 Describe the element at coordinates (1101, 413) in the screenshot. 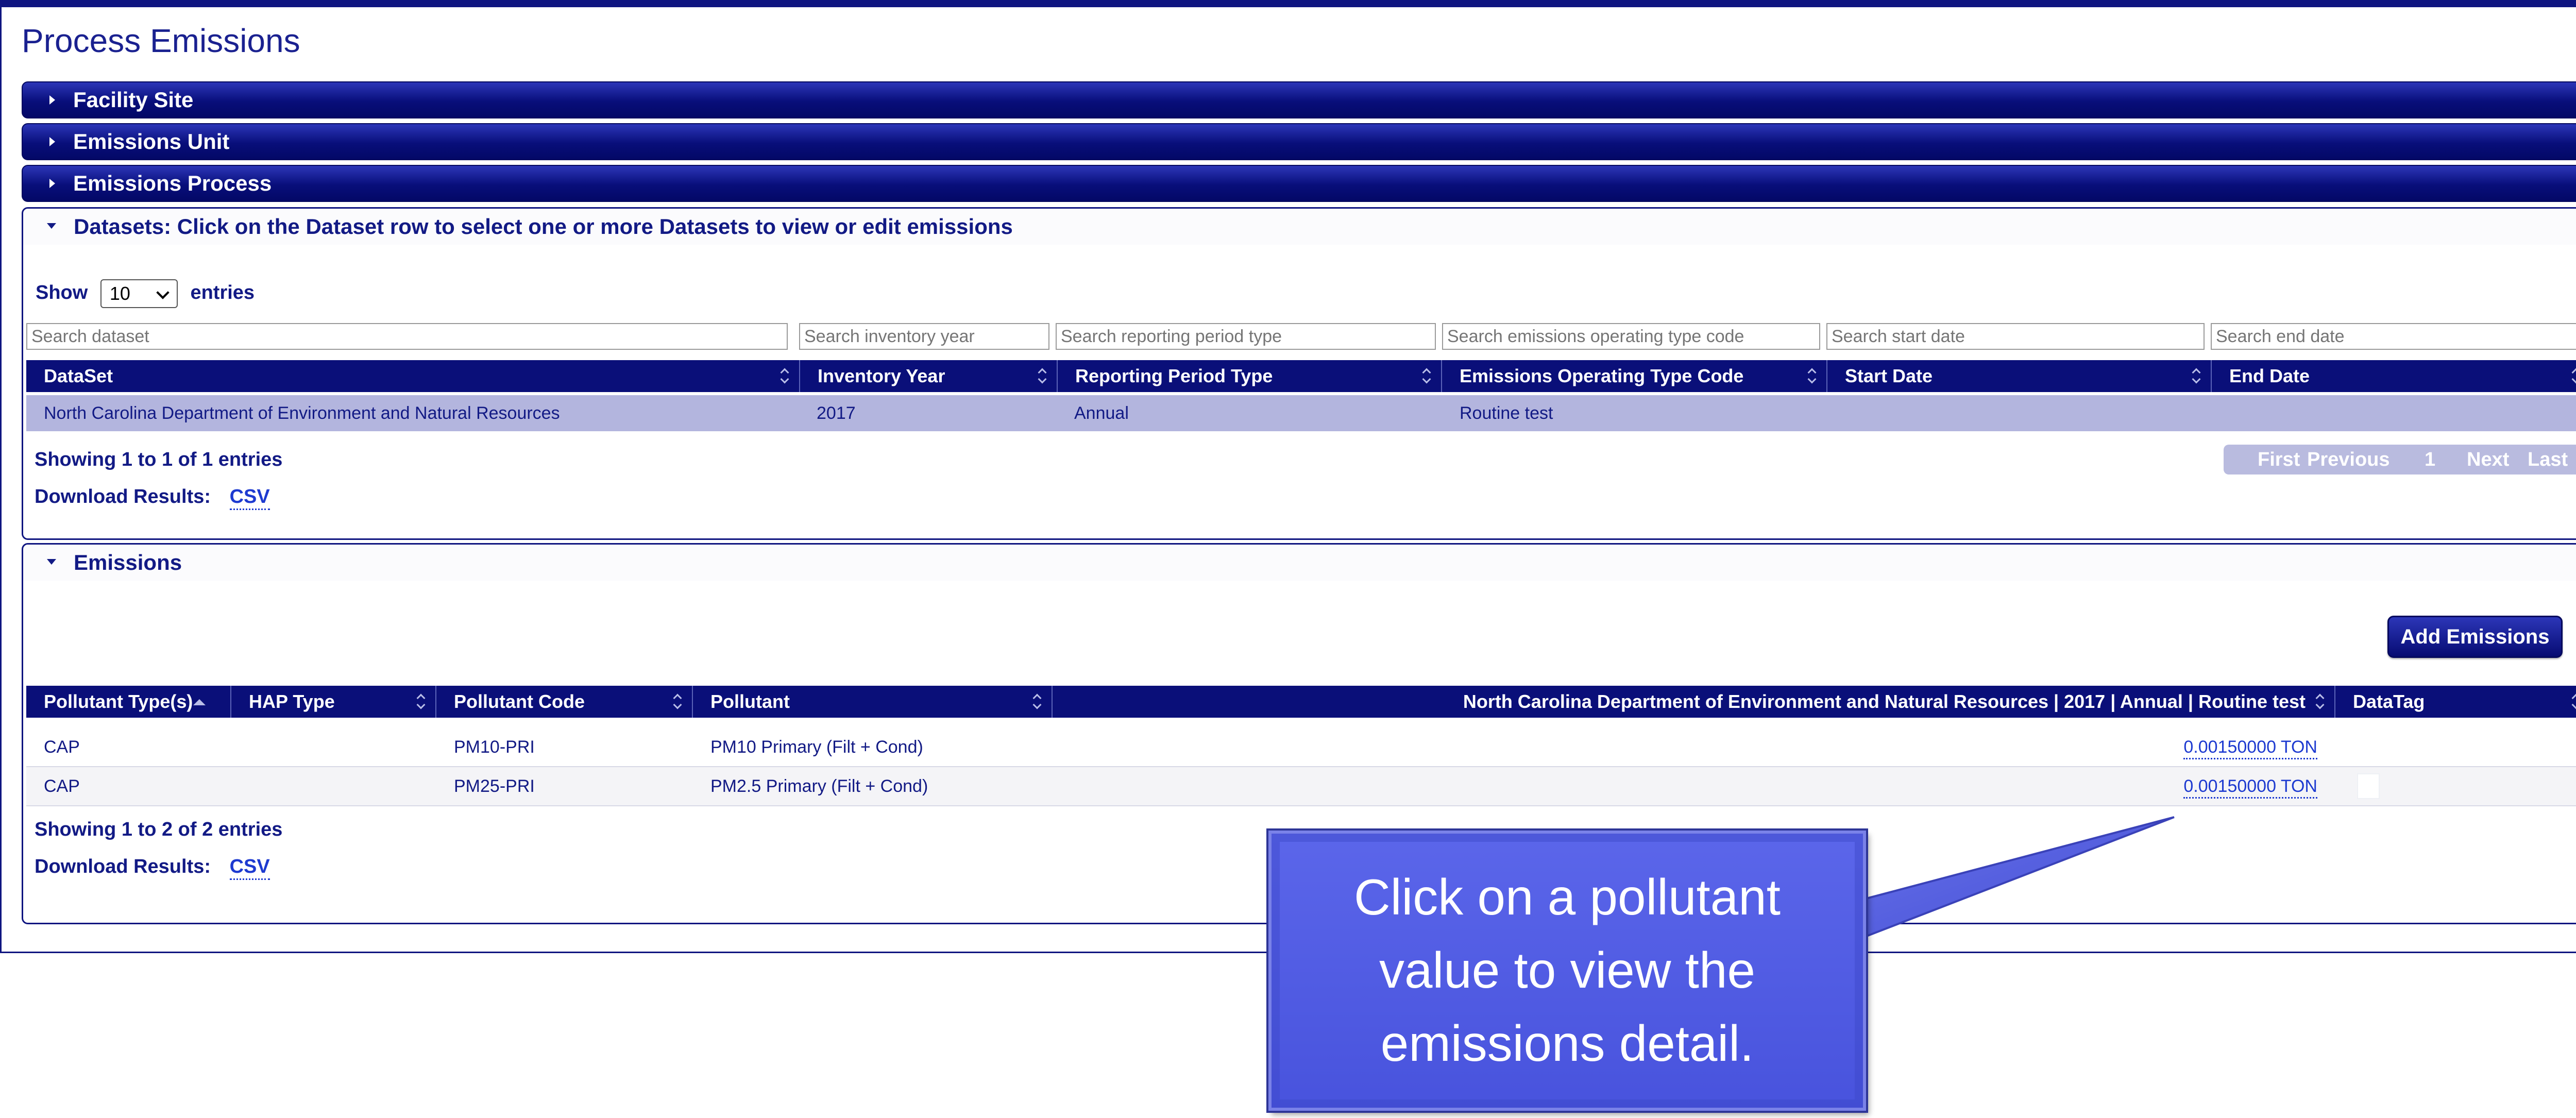

I see `reporting-period-cell: Annual` at that location.